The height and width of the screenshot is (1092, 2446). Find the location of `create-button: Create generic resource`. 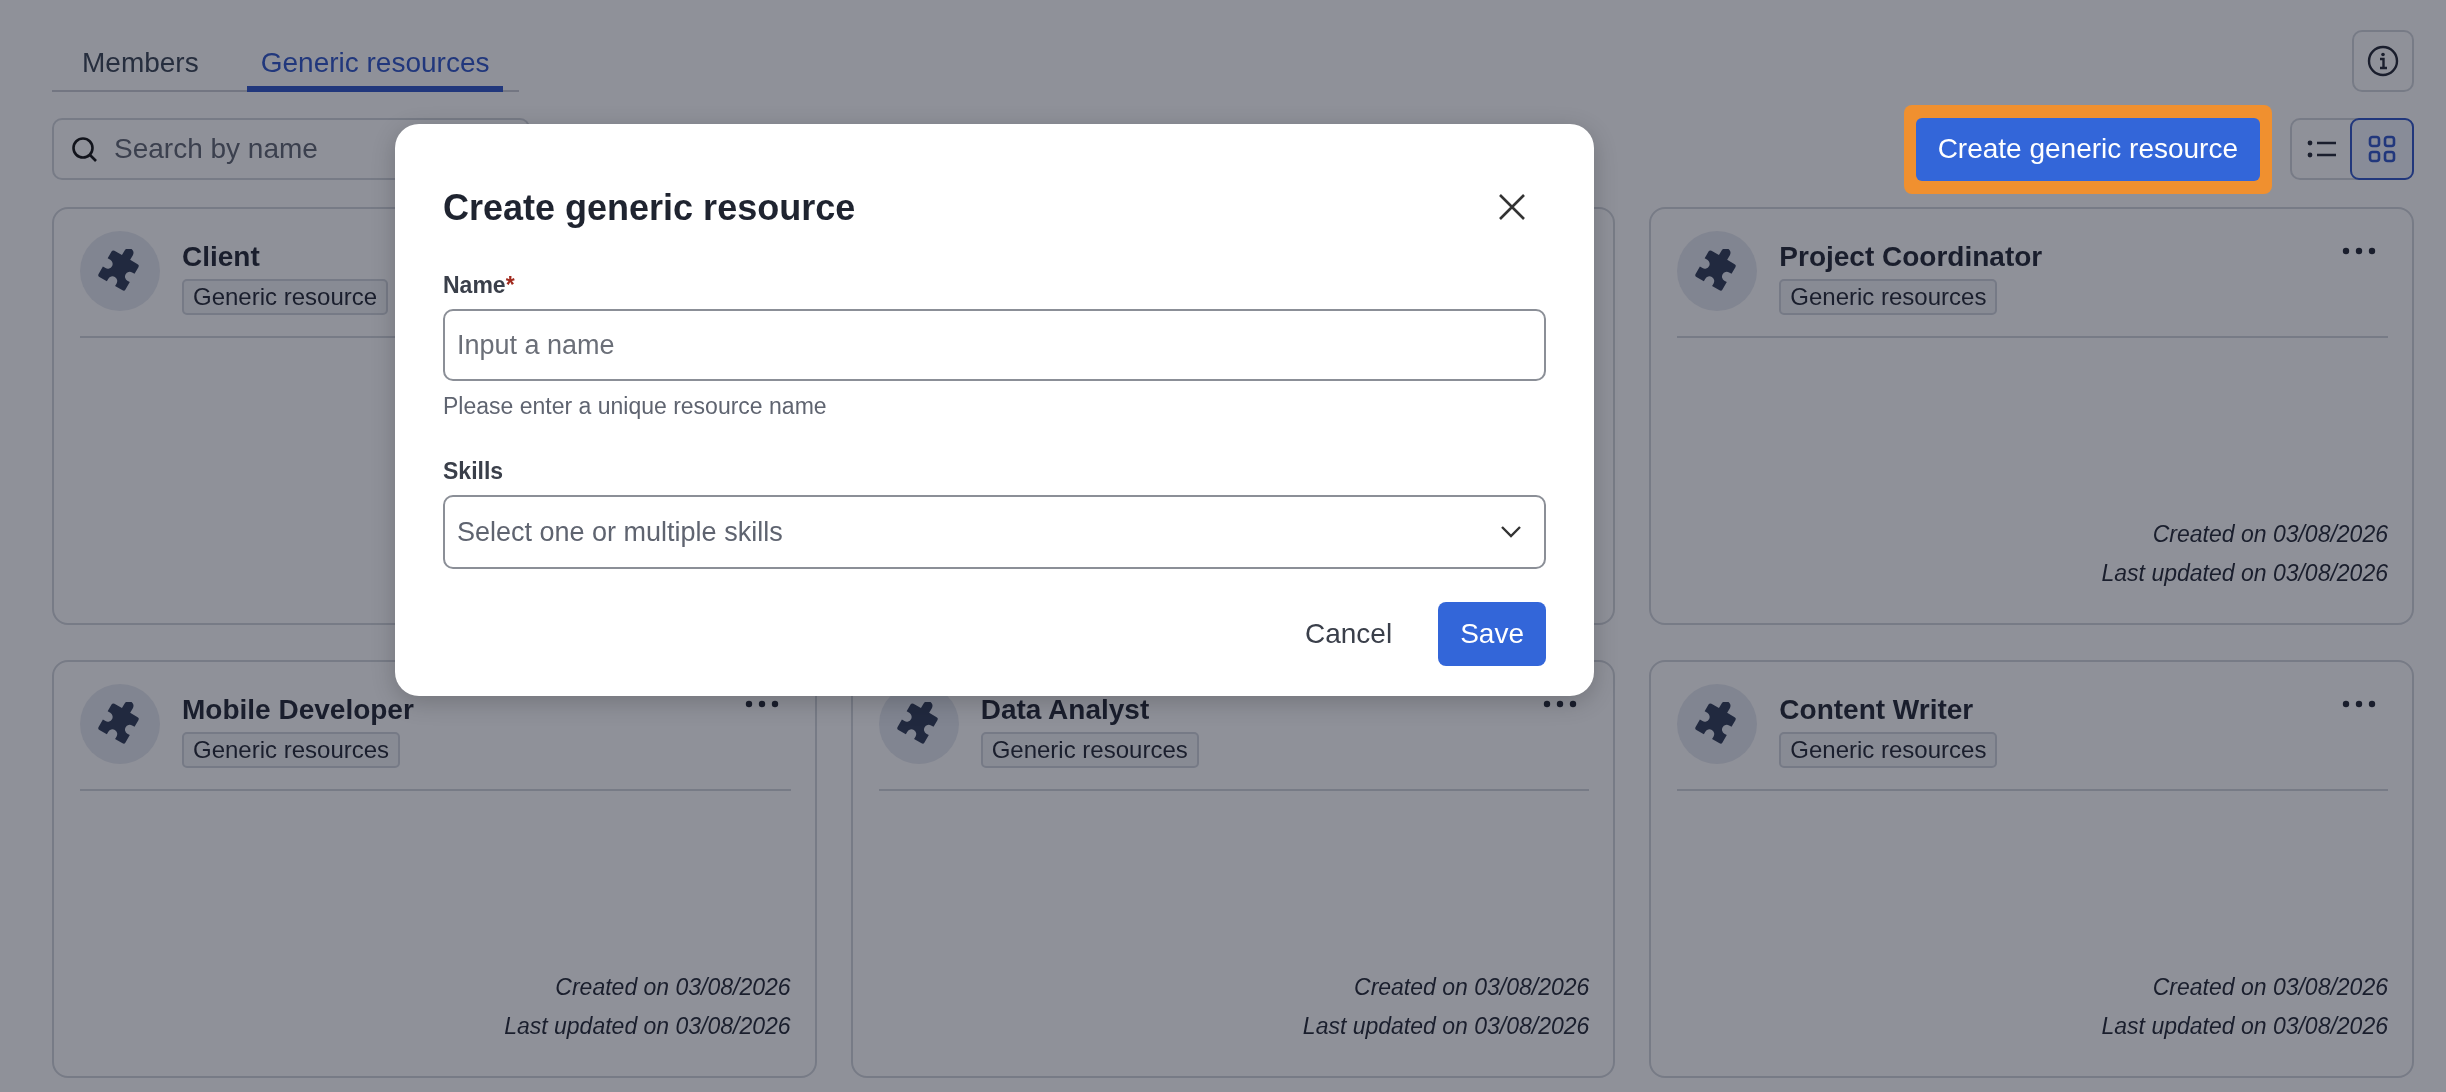

create-button: Create generic resource is located at coordinates (2087, 149).